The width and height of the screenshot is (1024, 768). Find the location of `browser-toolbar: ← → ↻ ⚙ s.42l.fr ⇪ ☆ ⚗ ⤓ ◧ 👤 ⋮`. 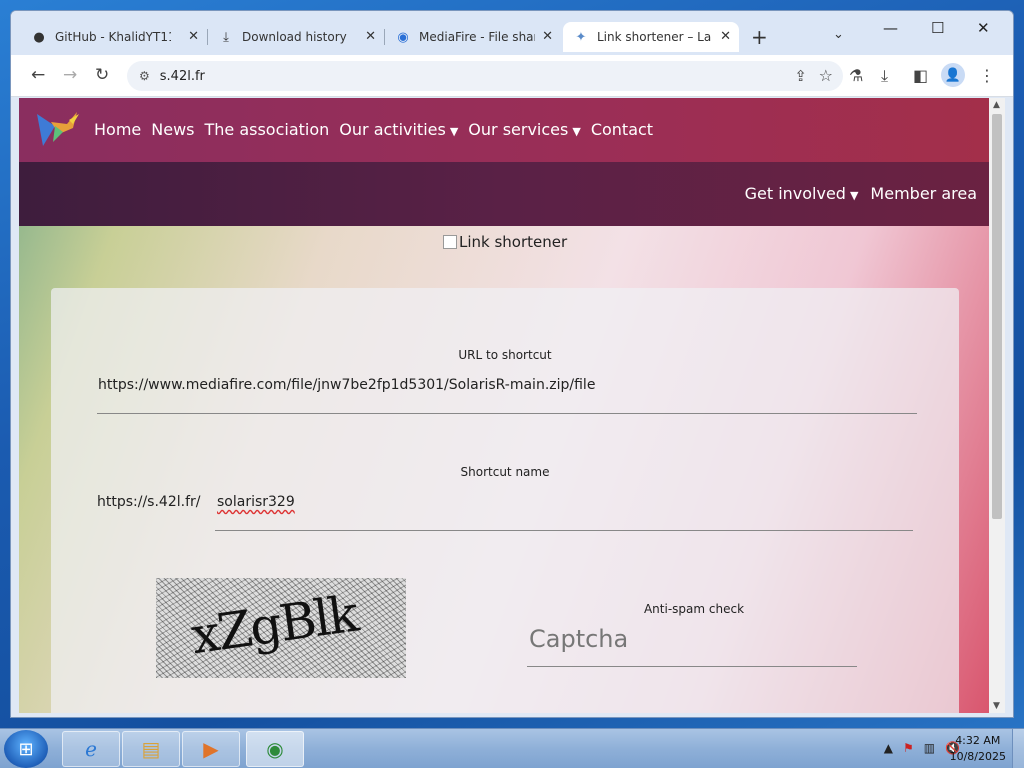

browser-toolbar: ← → ↻ ⚙ s.42l.fr ⇪ ☆ ⚗ ⤓ ◧ 👤 ⋮ is located at coordinates (512, 76).